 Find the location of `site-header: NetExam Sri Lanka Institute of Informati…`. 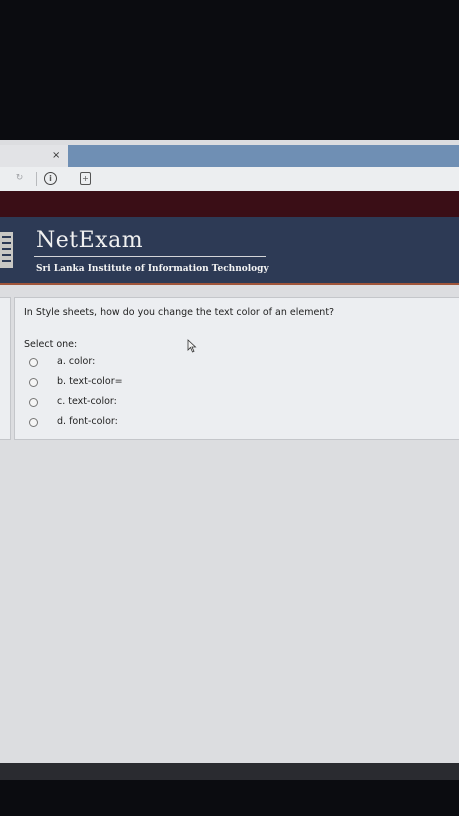

site-header: NetExam Sri Lanka Institute of Informati… is located at coordinates (229, 251).